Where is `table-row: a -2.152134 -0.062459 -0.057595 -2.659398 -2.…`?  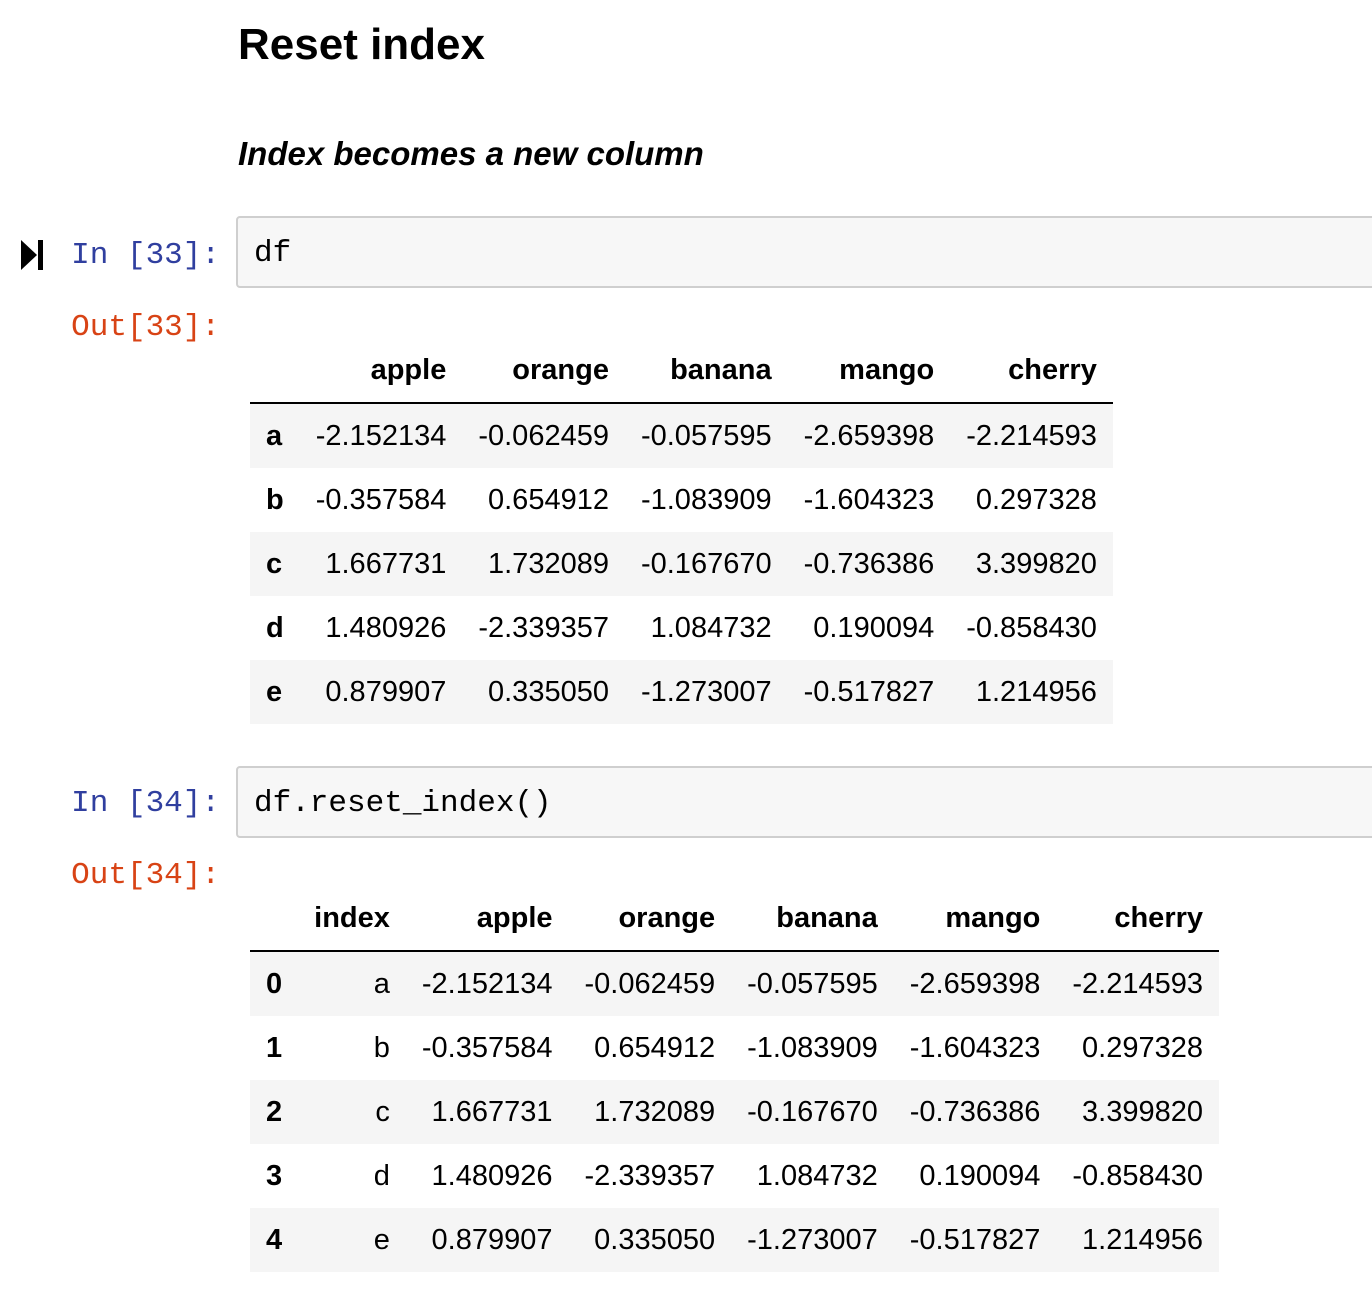
table-row: a -2.152134 -0.062459 -0.057595 -2.659398 -2.… is located at coordinates (681, 435).